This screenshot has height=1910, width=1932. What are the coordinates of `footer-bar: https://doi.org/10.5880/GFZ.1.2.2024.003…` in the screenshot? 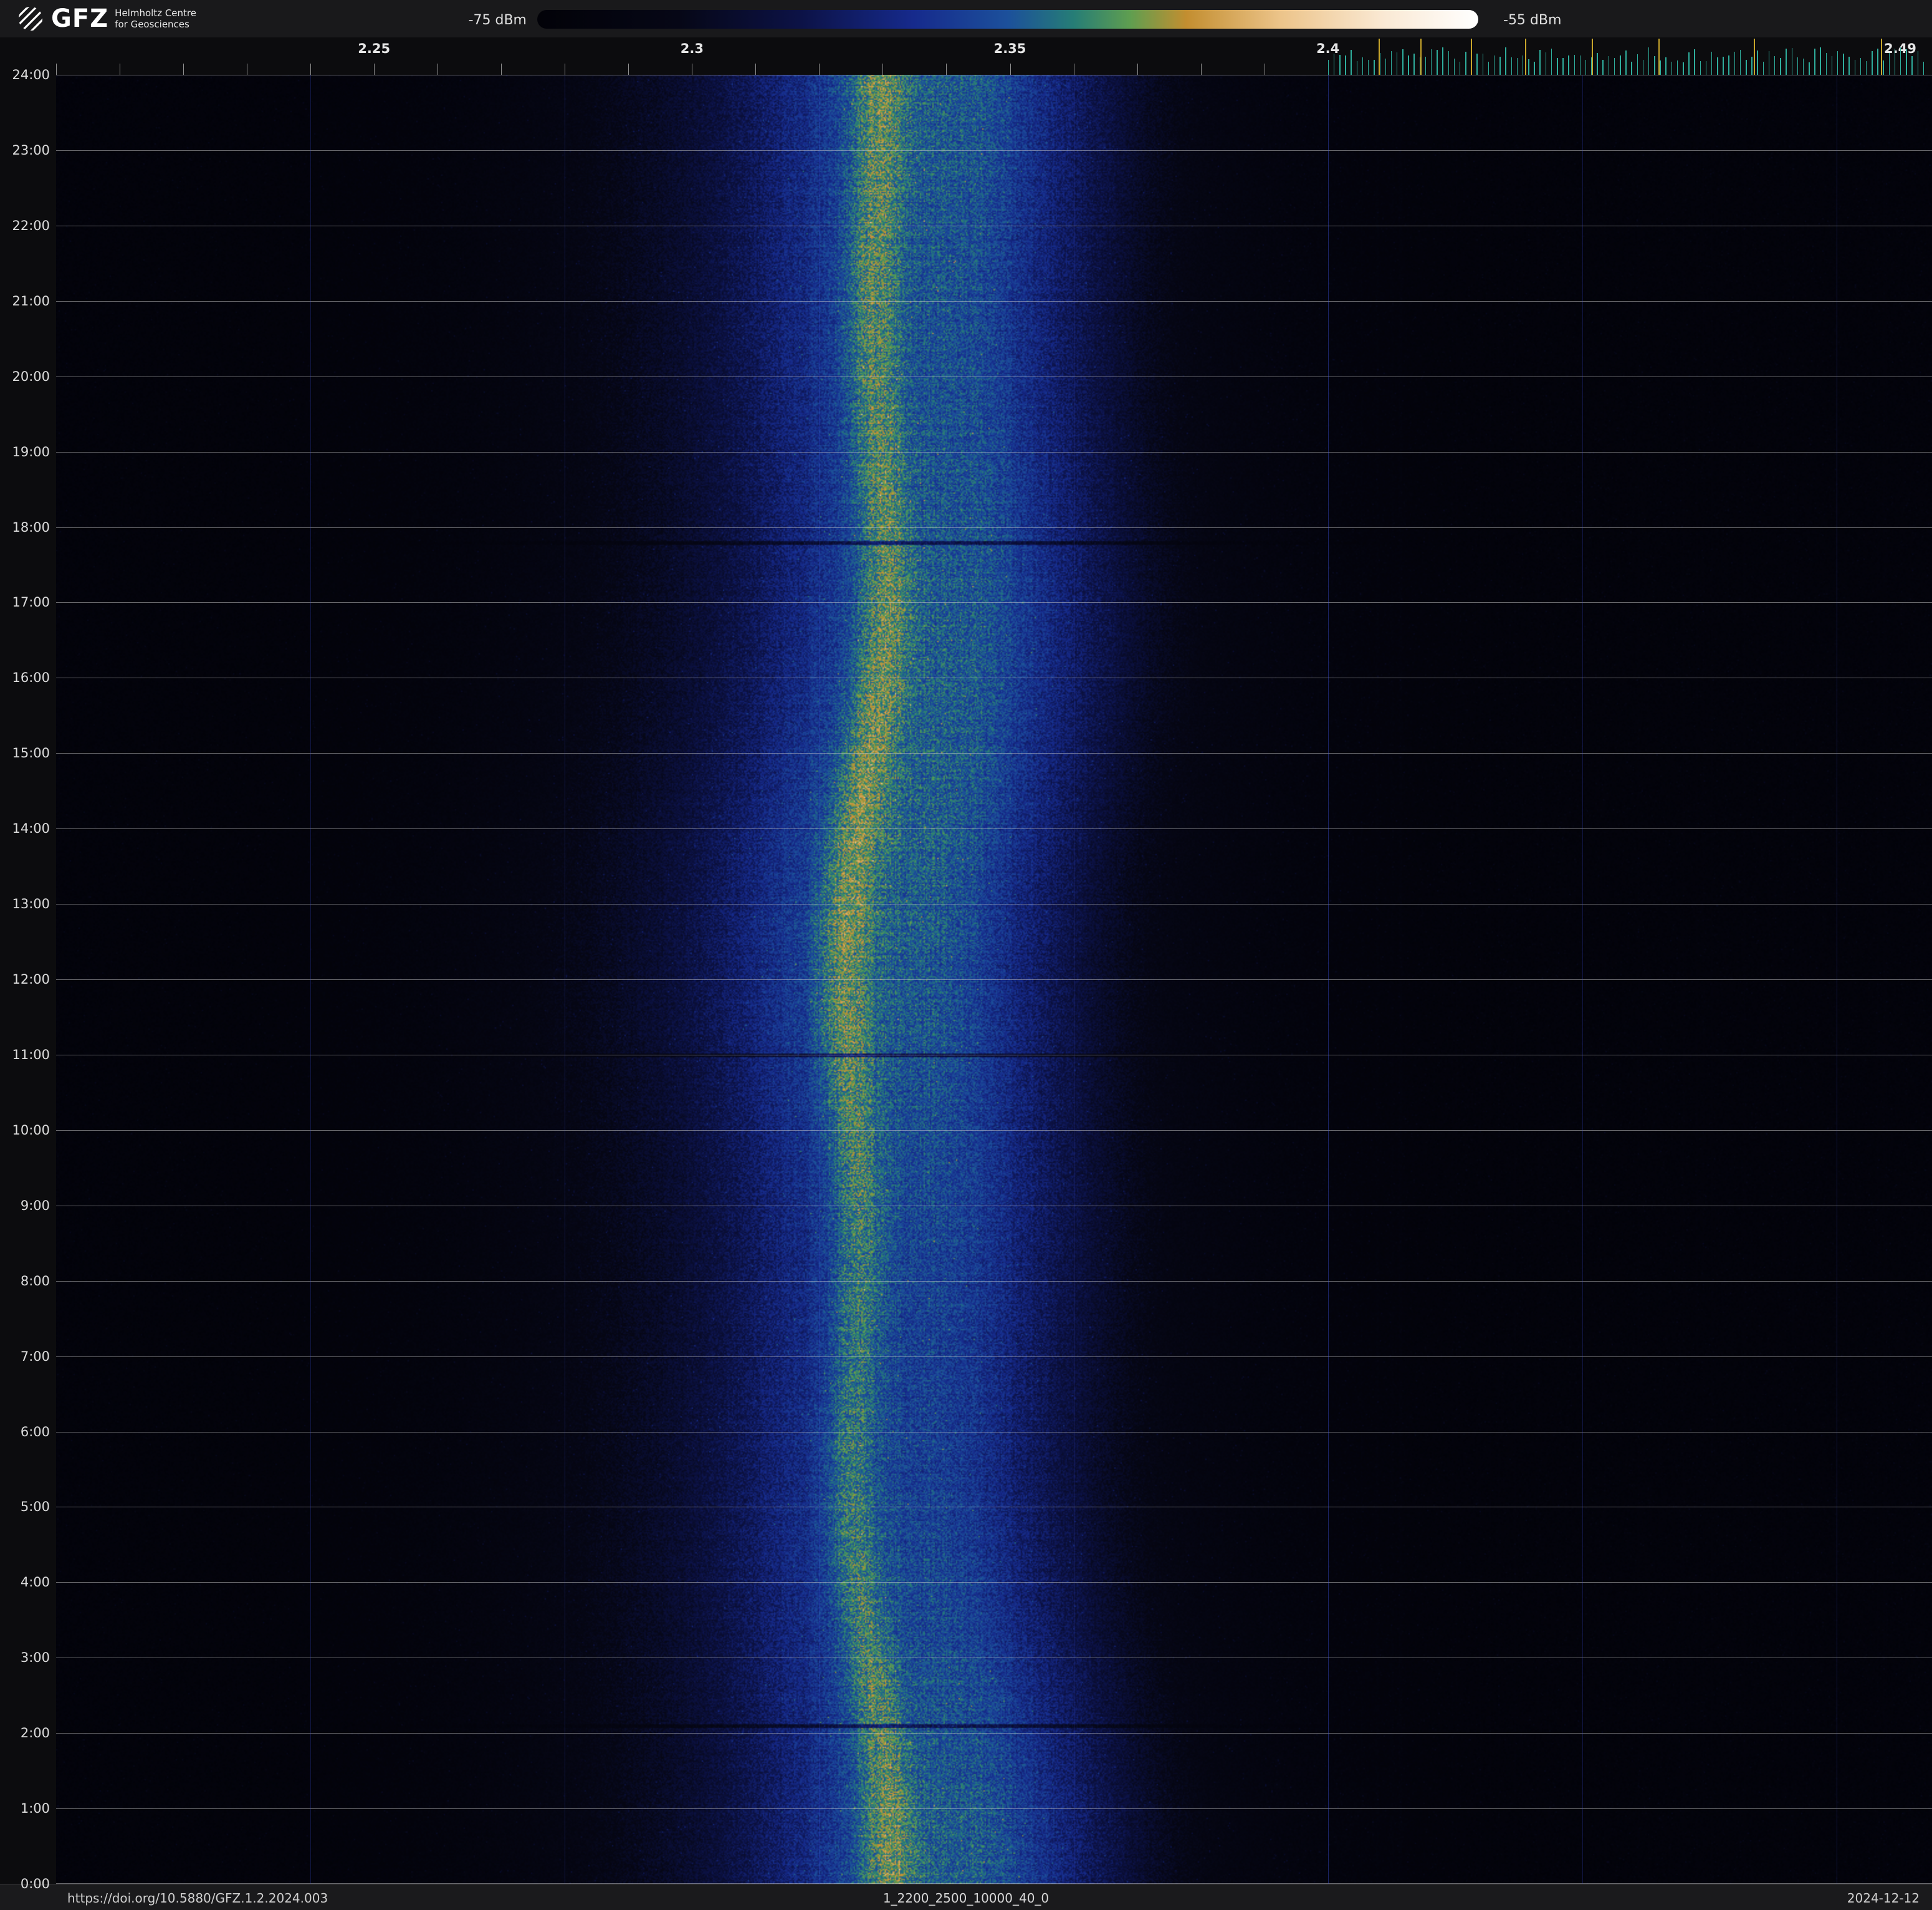 It's located at (966, 1897).